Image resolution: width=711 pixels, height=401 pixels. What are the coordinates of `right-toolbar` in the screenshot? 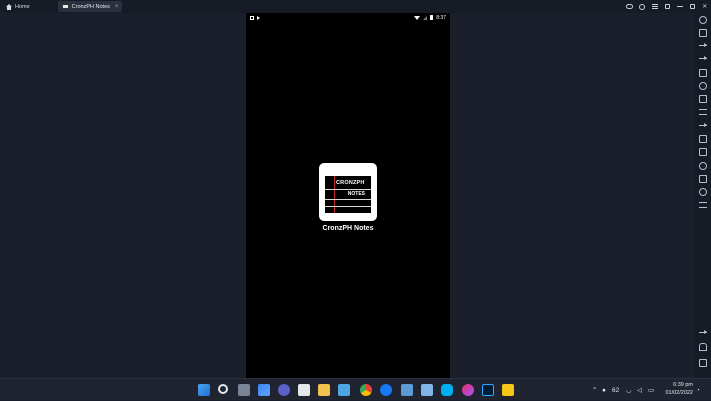 It's located at (703, 195).